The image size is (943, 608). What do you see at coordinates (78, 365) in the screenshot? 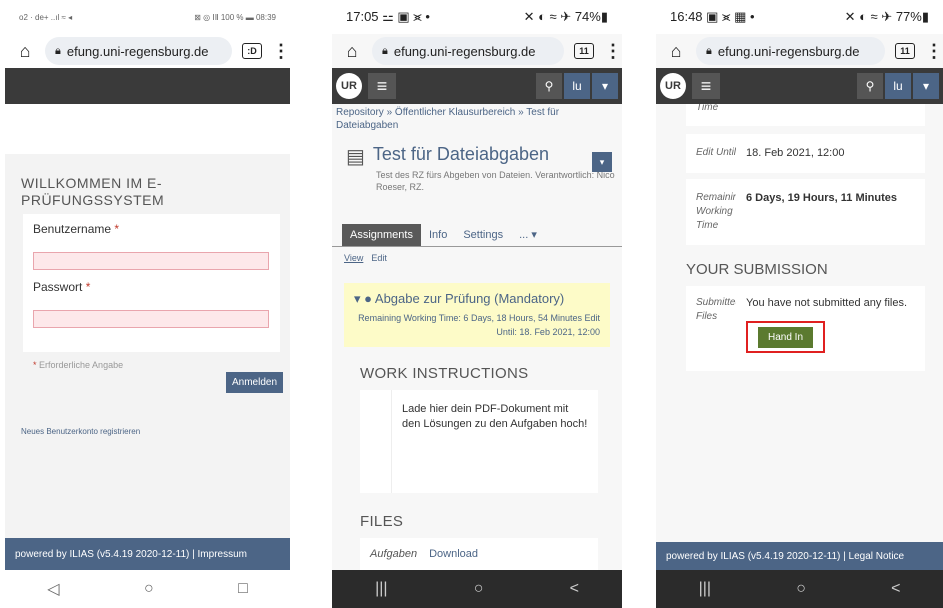
I see `required-note: * Erforderliche Angabe` at bounding box center [78, 365].